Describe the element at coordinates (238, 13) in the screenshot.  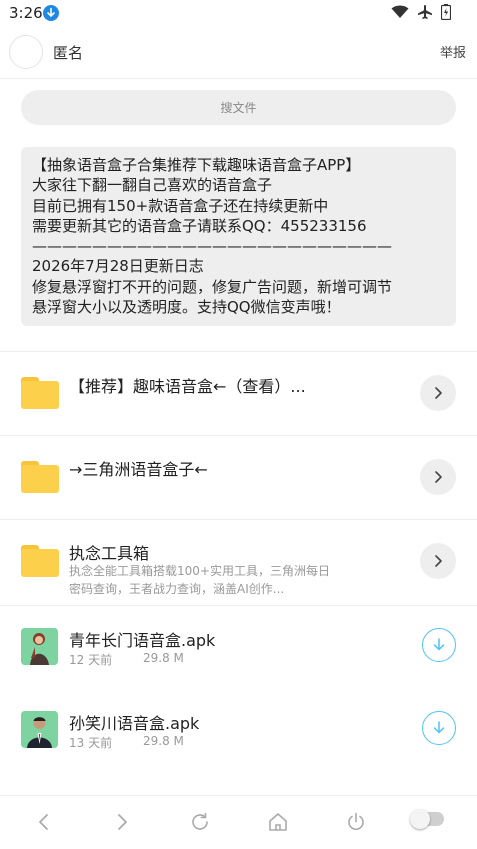
I see `status-bar: 3:26` at that location.